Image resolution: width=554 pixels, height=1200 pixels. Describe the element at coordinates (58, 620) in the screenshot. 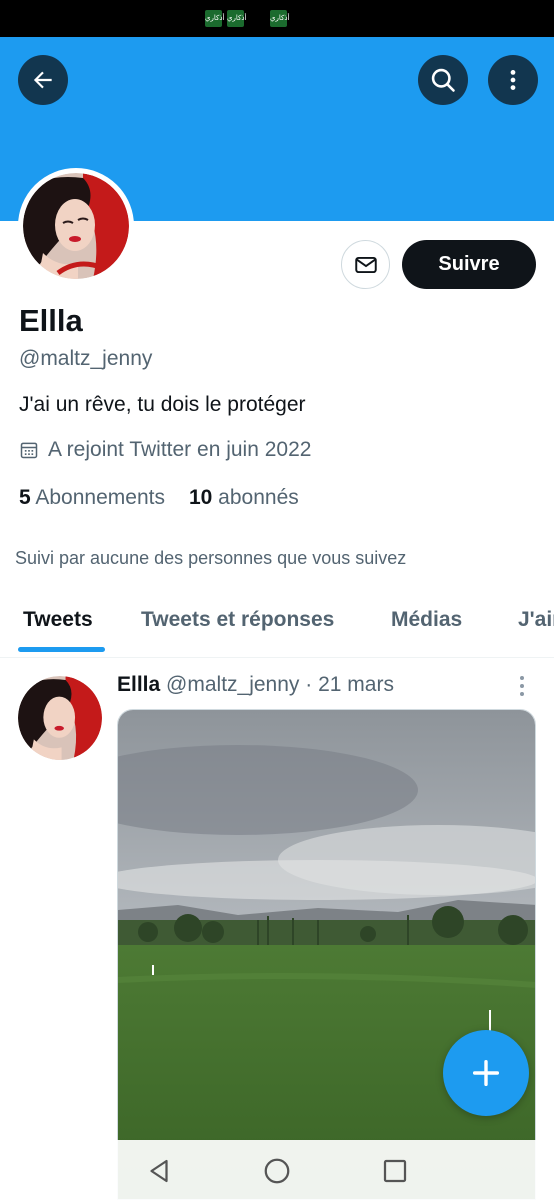

I see `tab-tweets: Tweets` at that location.